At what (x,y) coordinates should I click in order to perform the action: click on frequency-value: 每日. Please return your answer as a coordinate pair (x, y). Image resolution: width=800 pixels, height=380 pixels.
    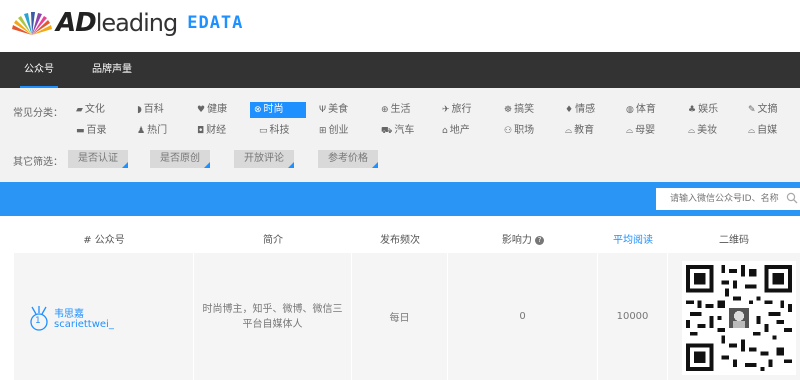
    Looking at the image, I should click on (399, 318).